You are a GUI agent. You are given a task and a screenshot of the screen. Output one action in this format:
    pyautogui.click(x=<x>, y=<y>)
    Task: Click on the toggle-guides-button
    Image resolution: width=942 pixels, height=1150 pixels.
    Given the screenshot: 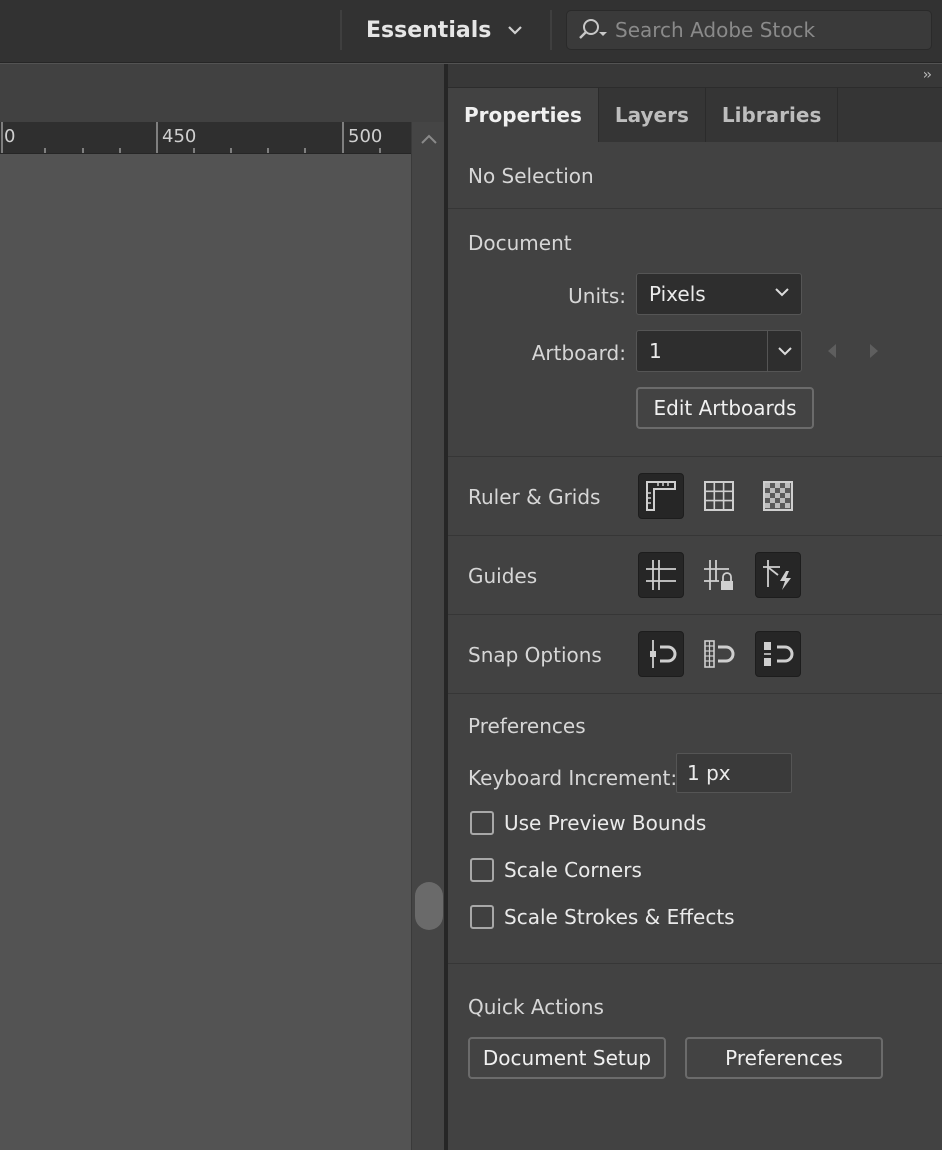 What is the action you would take?
    pyautogui.click(x=661, y=575)
    